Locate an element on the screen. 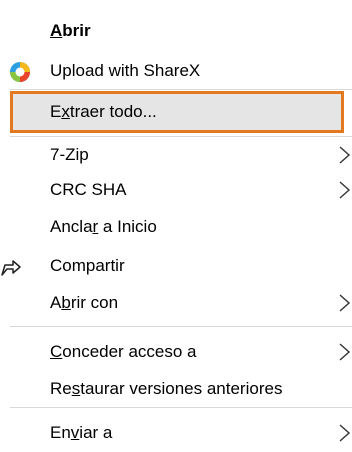 The width and height of the screenshot is (352, 452). menu-item-compartir: Compartir is located at coordinates (176, 266).